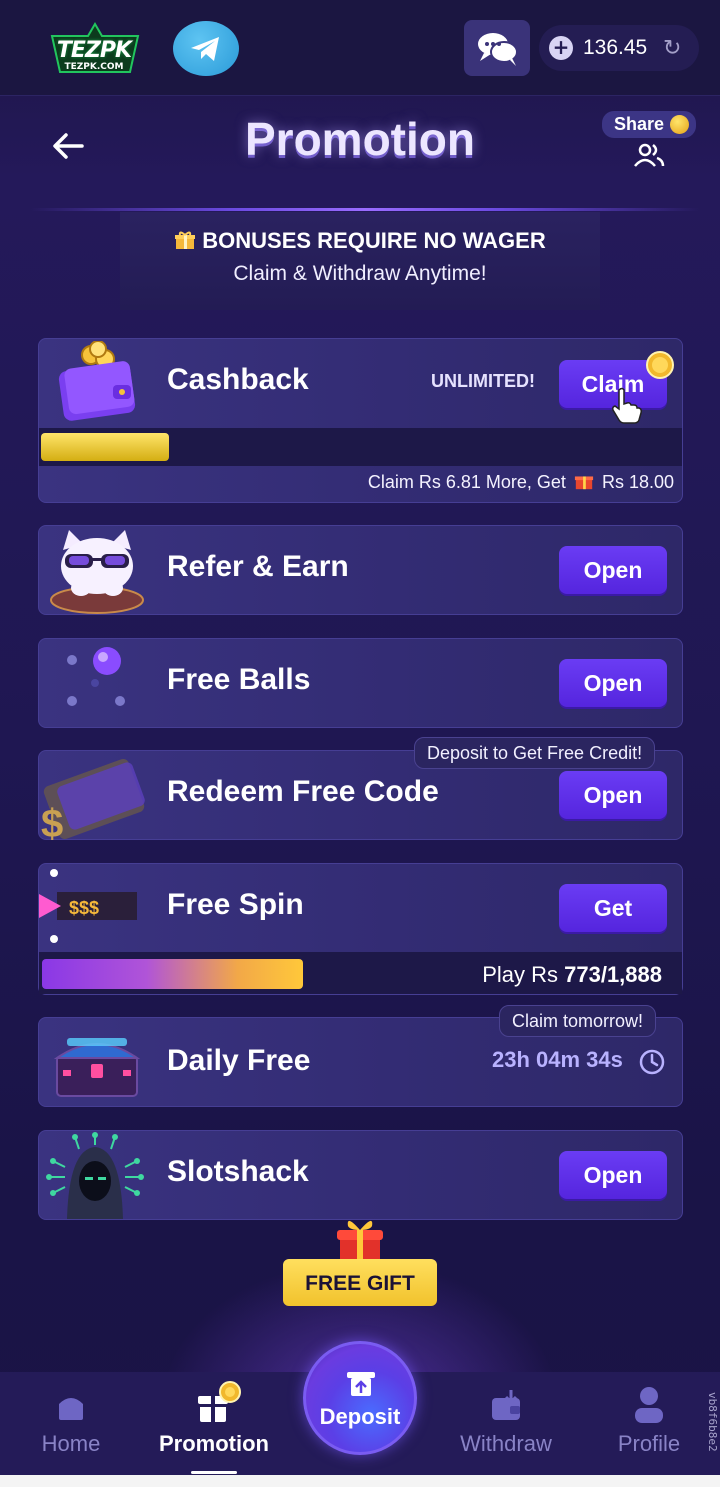  I want to click on redeem-code-open-button: Open, so click(613, 795).